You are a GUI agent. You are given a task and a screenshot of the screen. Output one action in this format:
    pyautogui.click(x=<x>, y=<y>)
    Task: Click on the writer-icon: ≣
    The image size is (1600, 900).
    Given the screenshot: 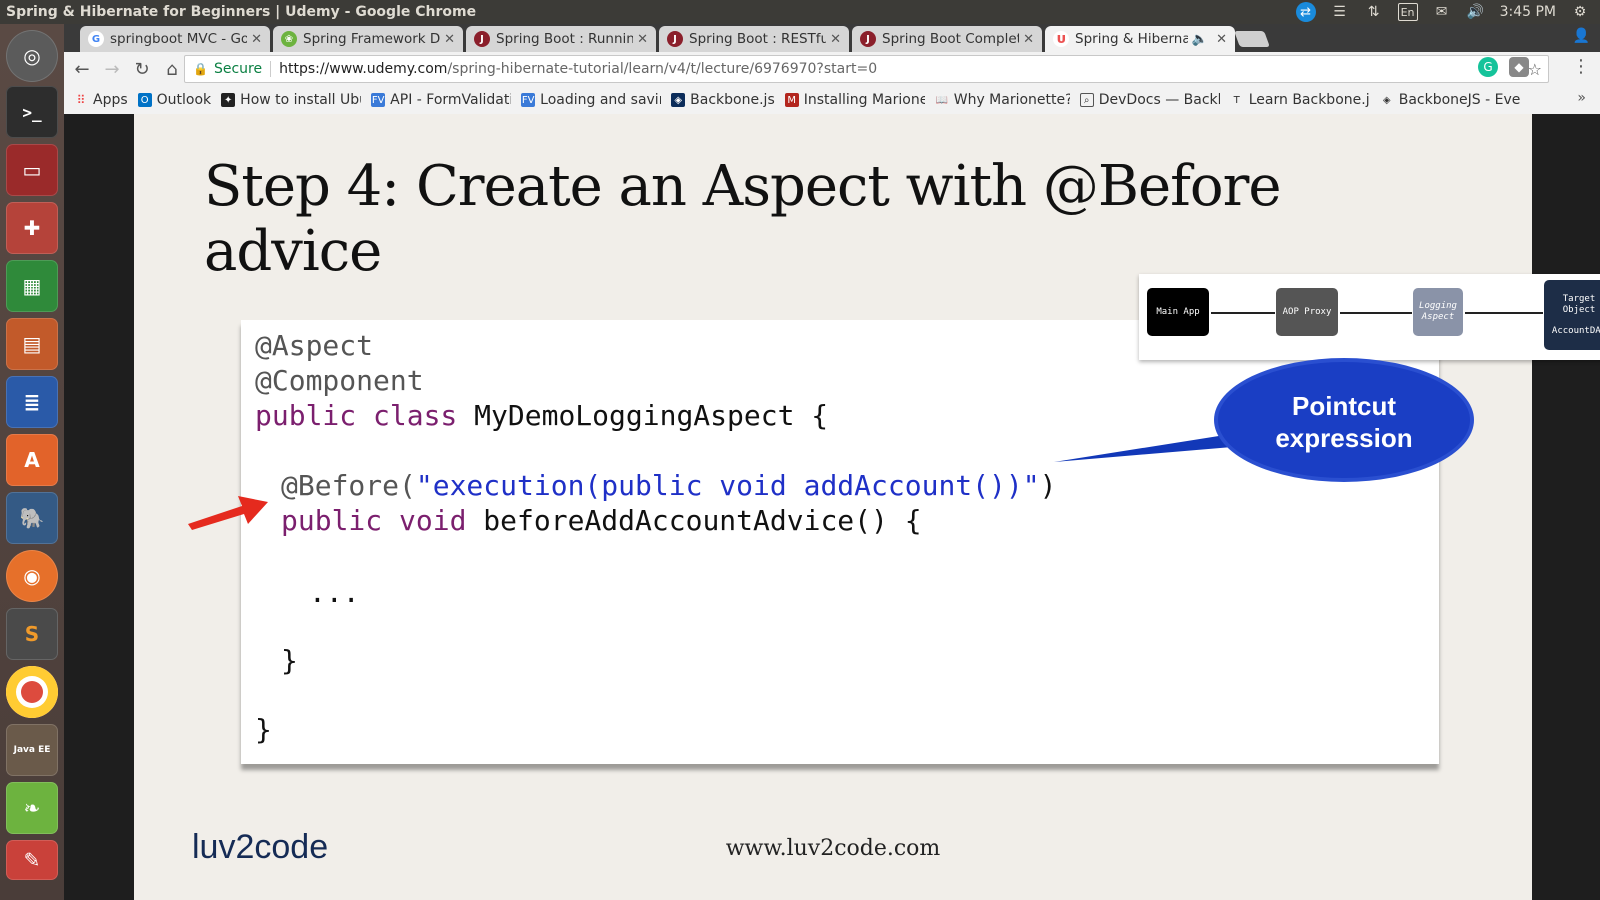 What is the action you would take?
    pyautogui.click(x=32, y=402)
    